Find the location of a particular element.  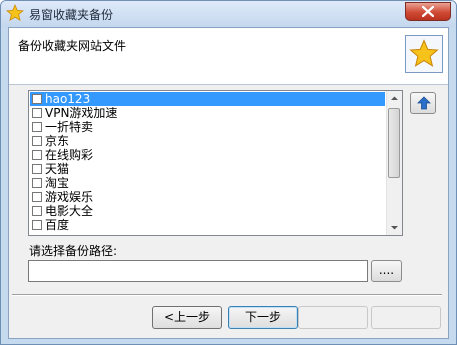

next-button: 下一步 is located at coordinates (263, 317).